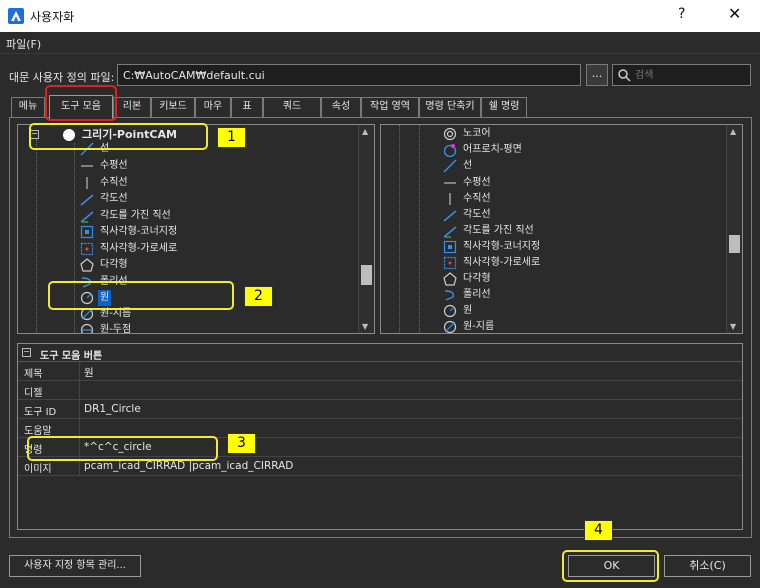 The height and width of the screenshot is (588, 760). I want to click on tab-command-alias: 명령 단축키, so click(450, 107).